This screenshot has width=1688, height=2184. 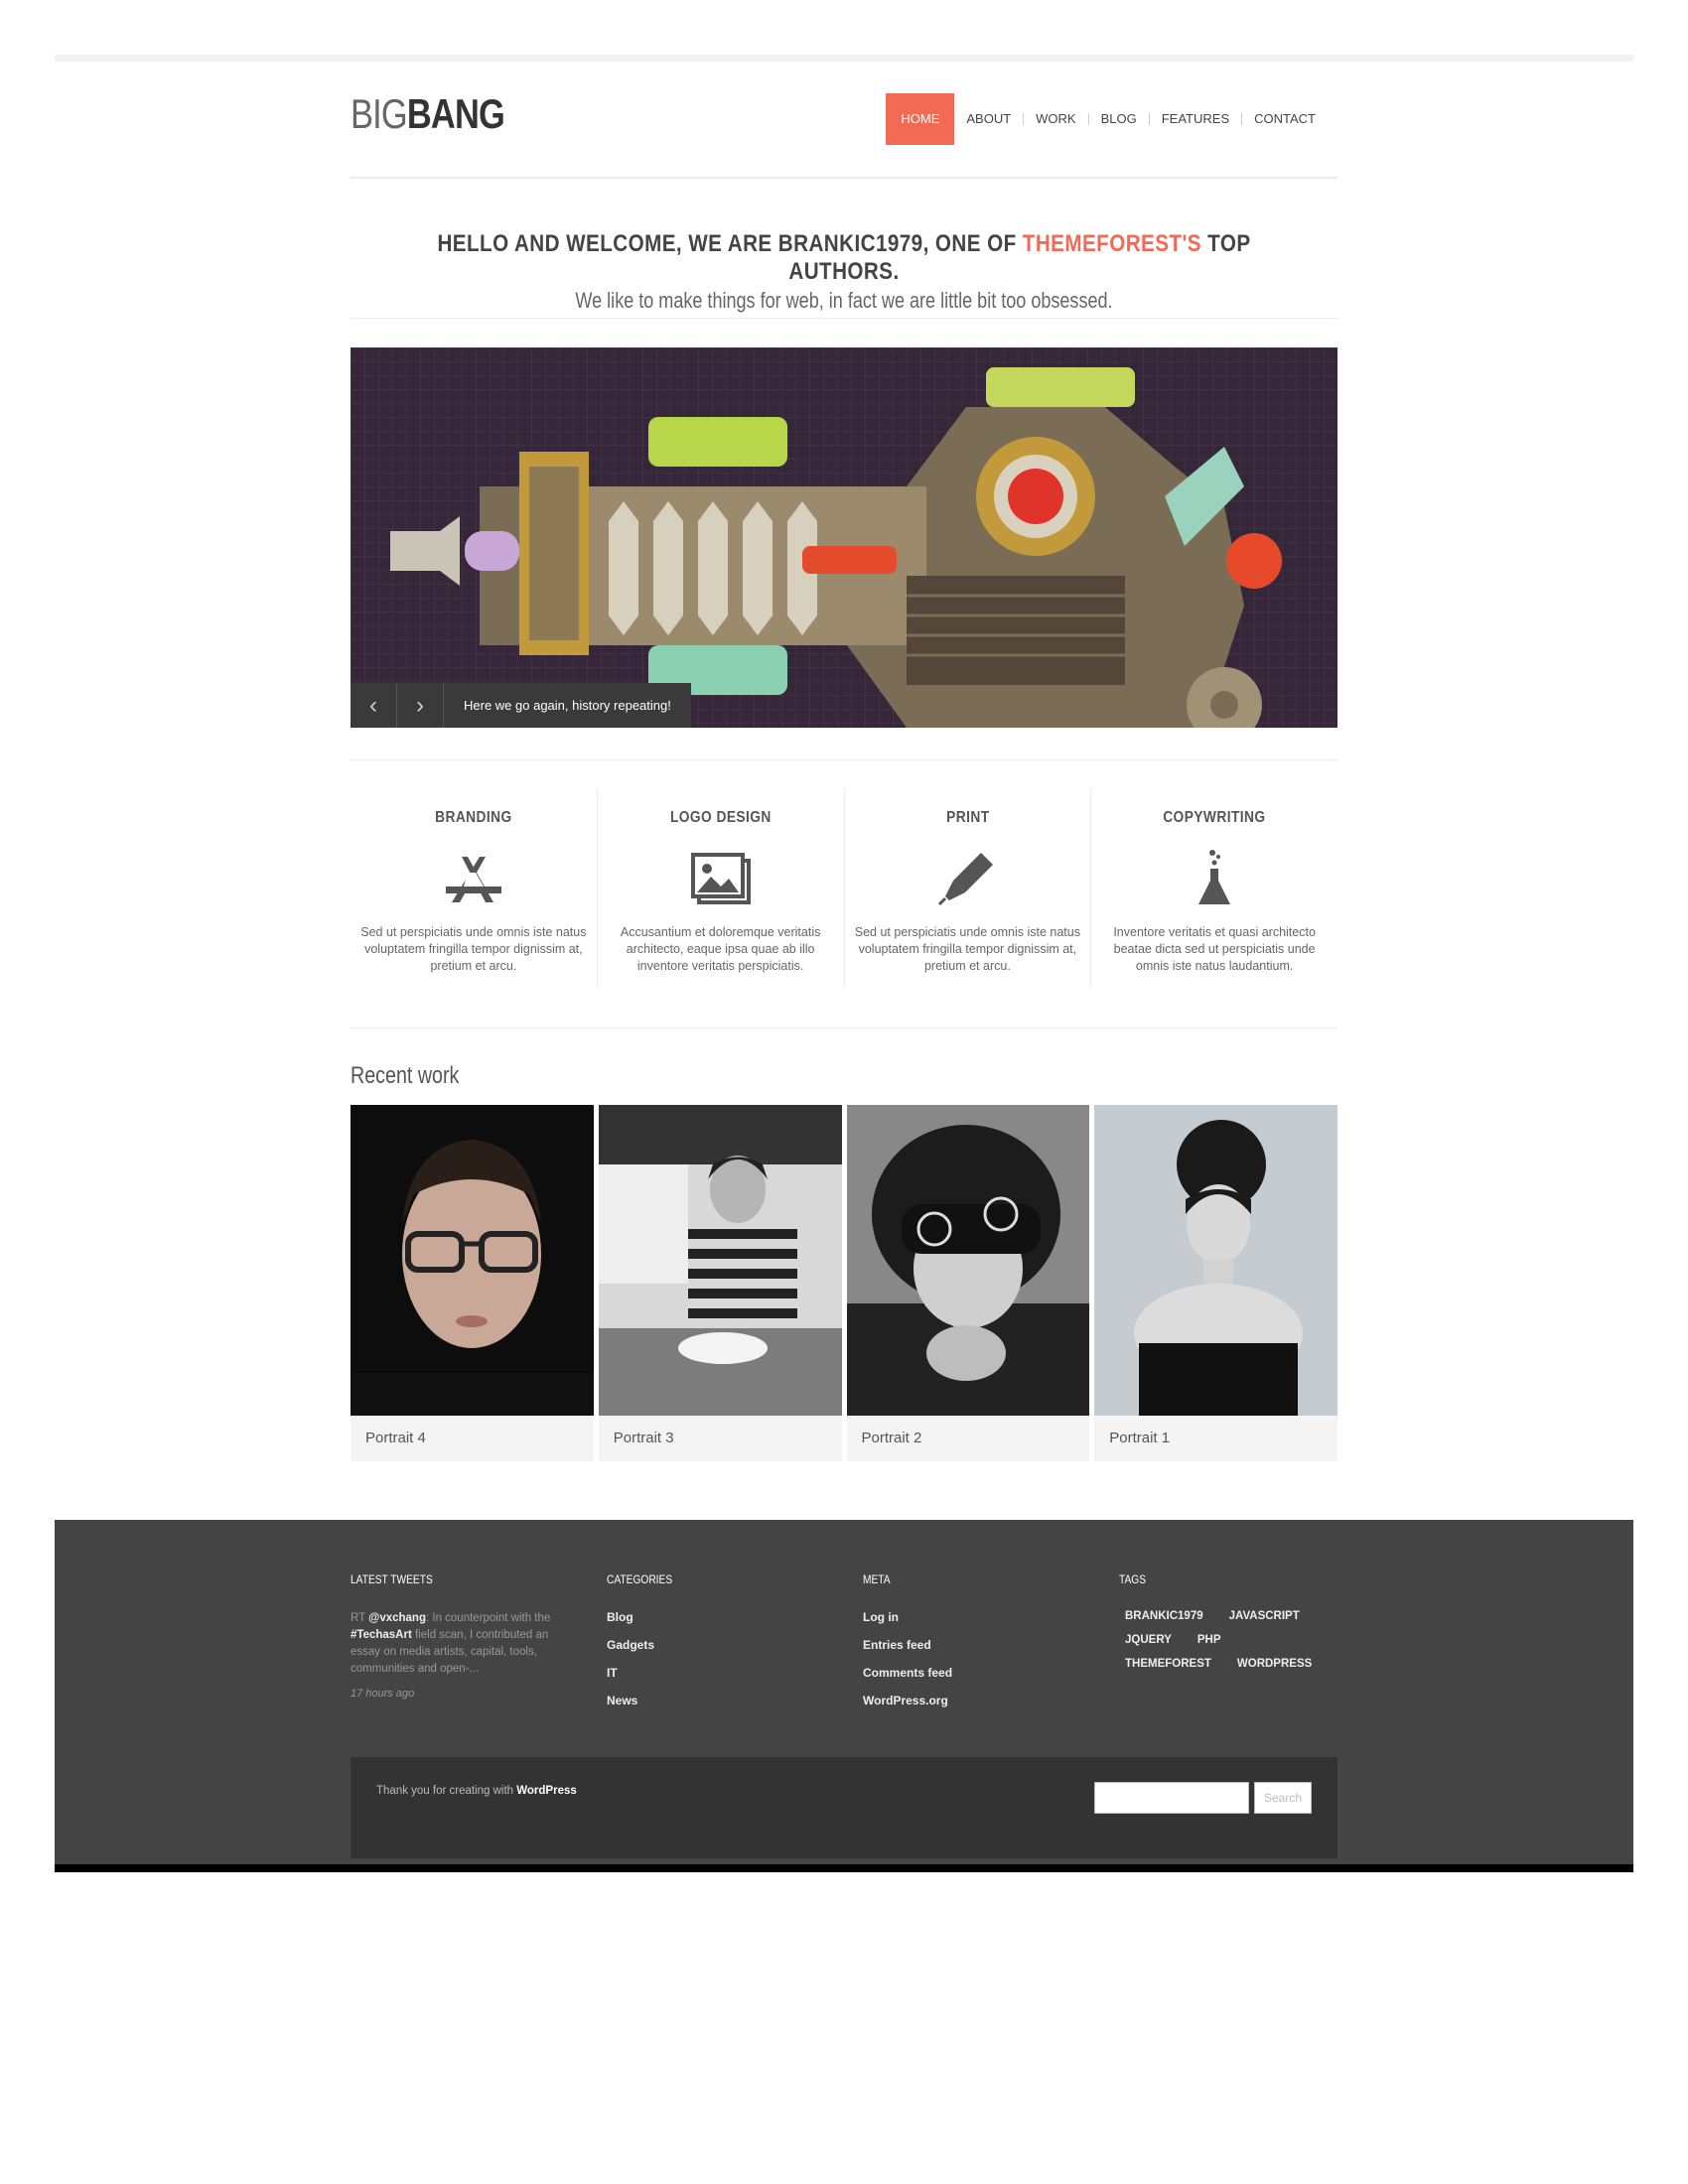 I want to click on app-store-icon, so click(x=473, y=879).